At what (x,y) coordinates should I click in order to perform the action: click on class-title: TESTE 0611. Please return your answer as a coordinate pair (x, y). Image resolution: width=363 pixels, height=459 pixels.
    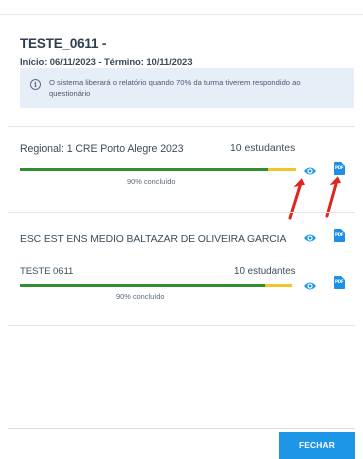
    Looking at the image, I should click on (47, 271).